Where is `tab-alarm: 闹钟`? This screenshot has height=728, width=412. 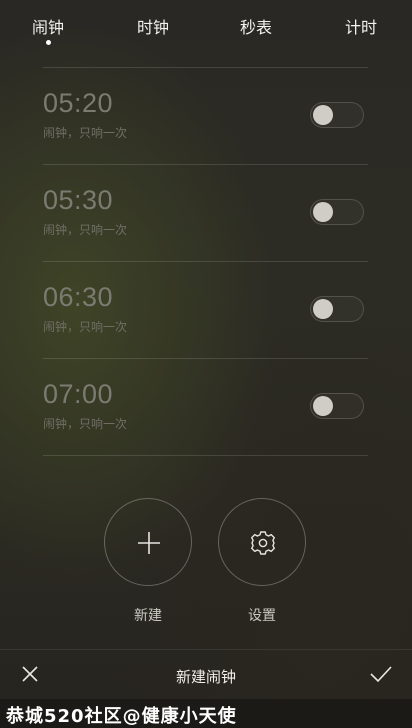
tab-alarm: 闹钟 is located at coordinates (48, 26).